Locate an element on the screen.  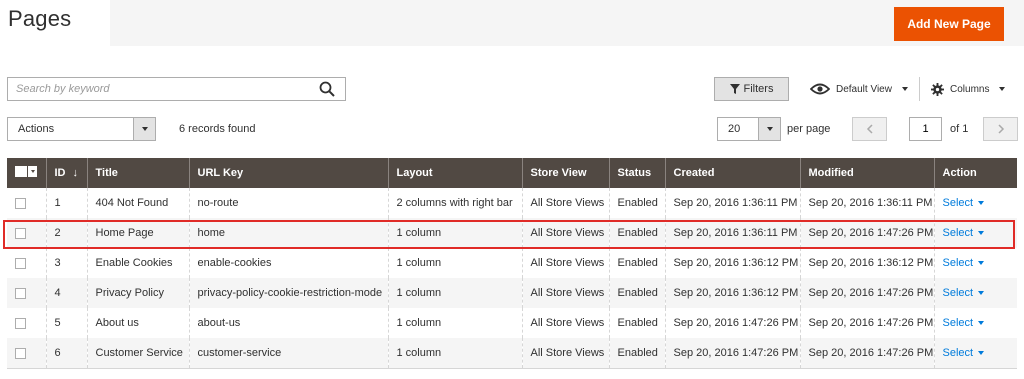
column-header-action: Action is located at coordinates (975, 173).